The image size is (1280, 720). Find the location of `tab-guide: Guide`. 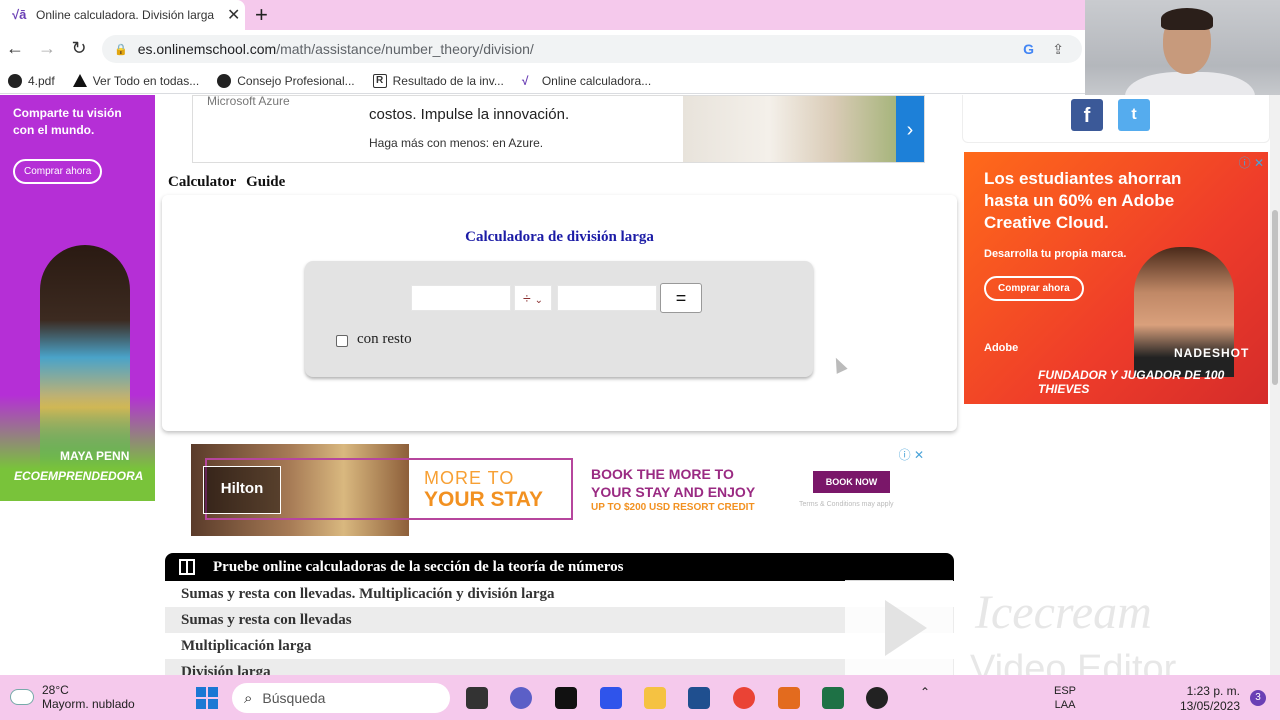

tab-guide: Guide is located at coordinates (265, 182).